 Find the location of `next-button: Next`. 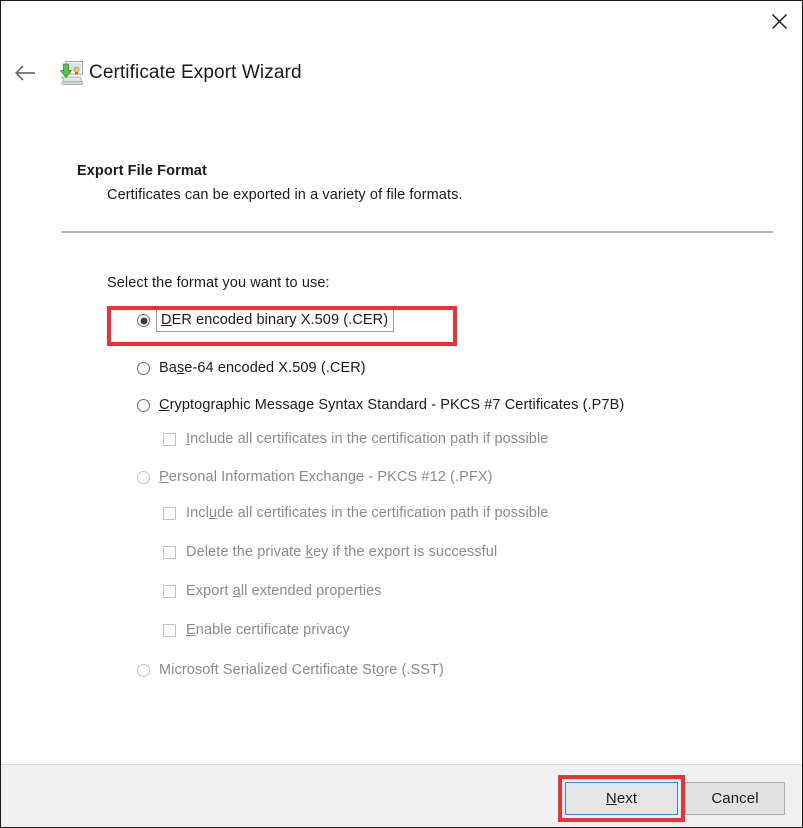

next-button: Next is located at coordinates (621, 798).